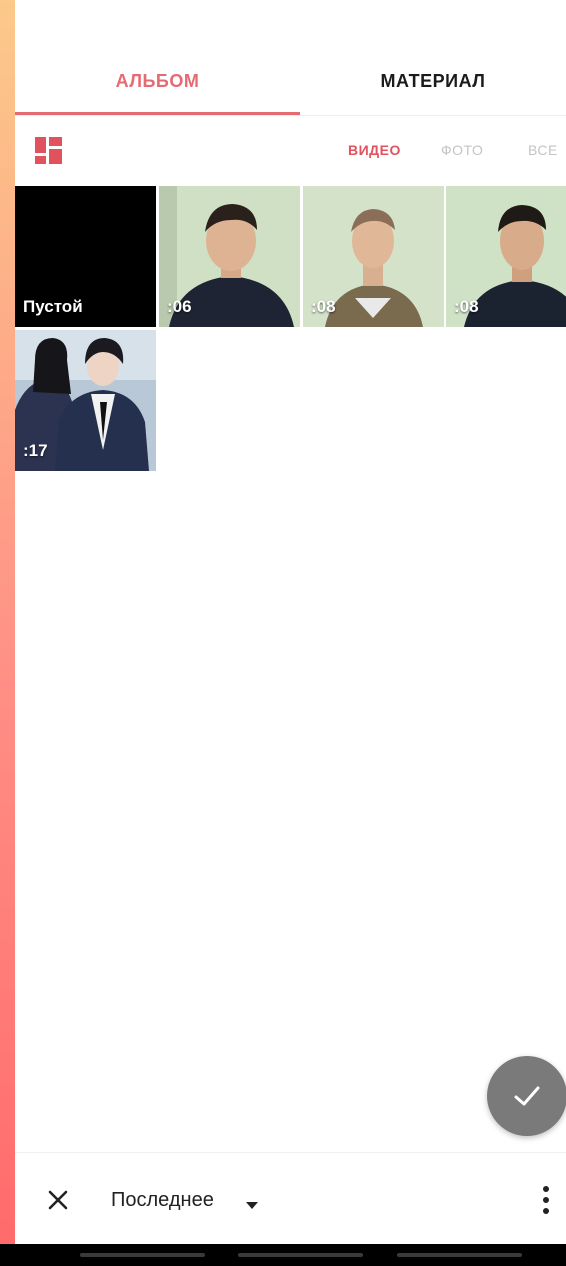 Image resolution: width=566 pixels, height=1266 pixels. Describe the element at coordinates (433, 81) in the screenshot. I see `tab-material: МАТЕРИАЛ` at that location.